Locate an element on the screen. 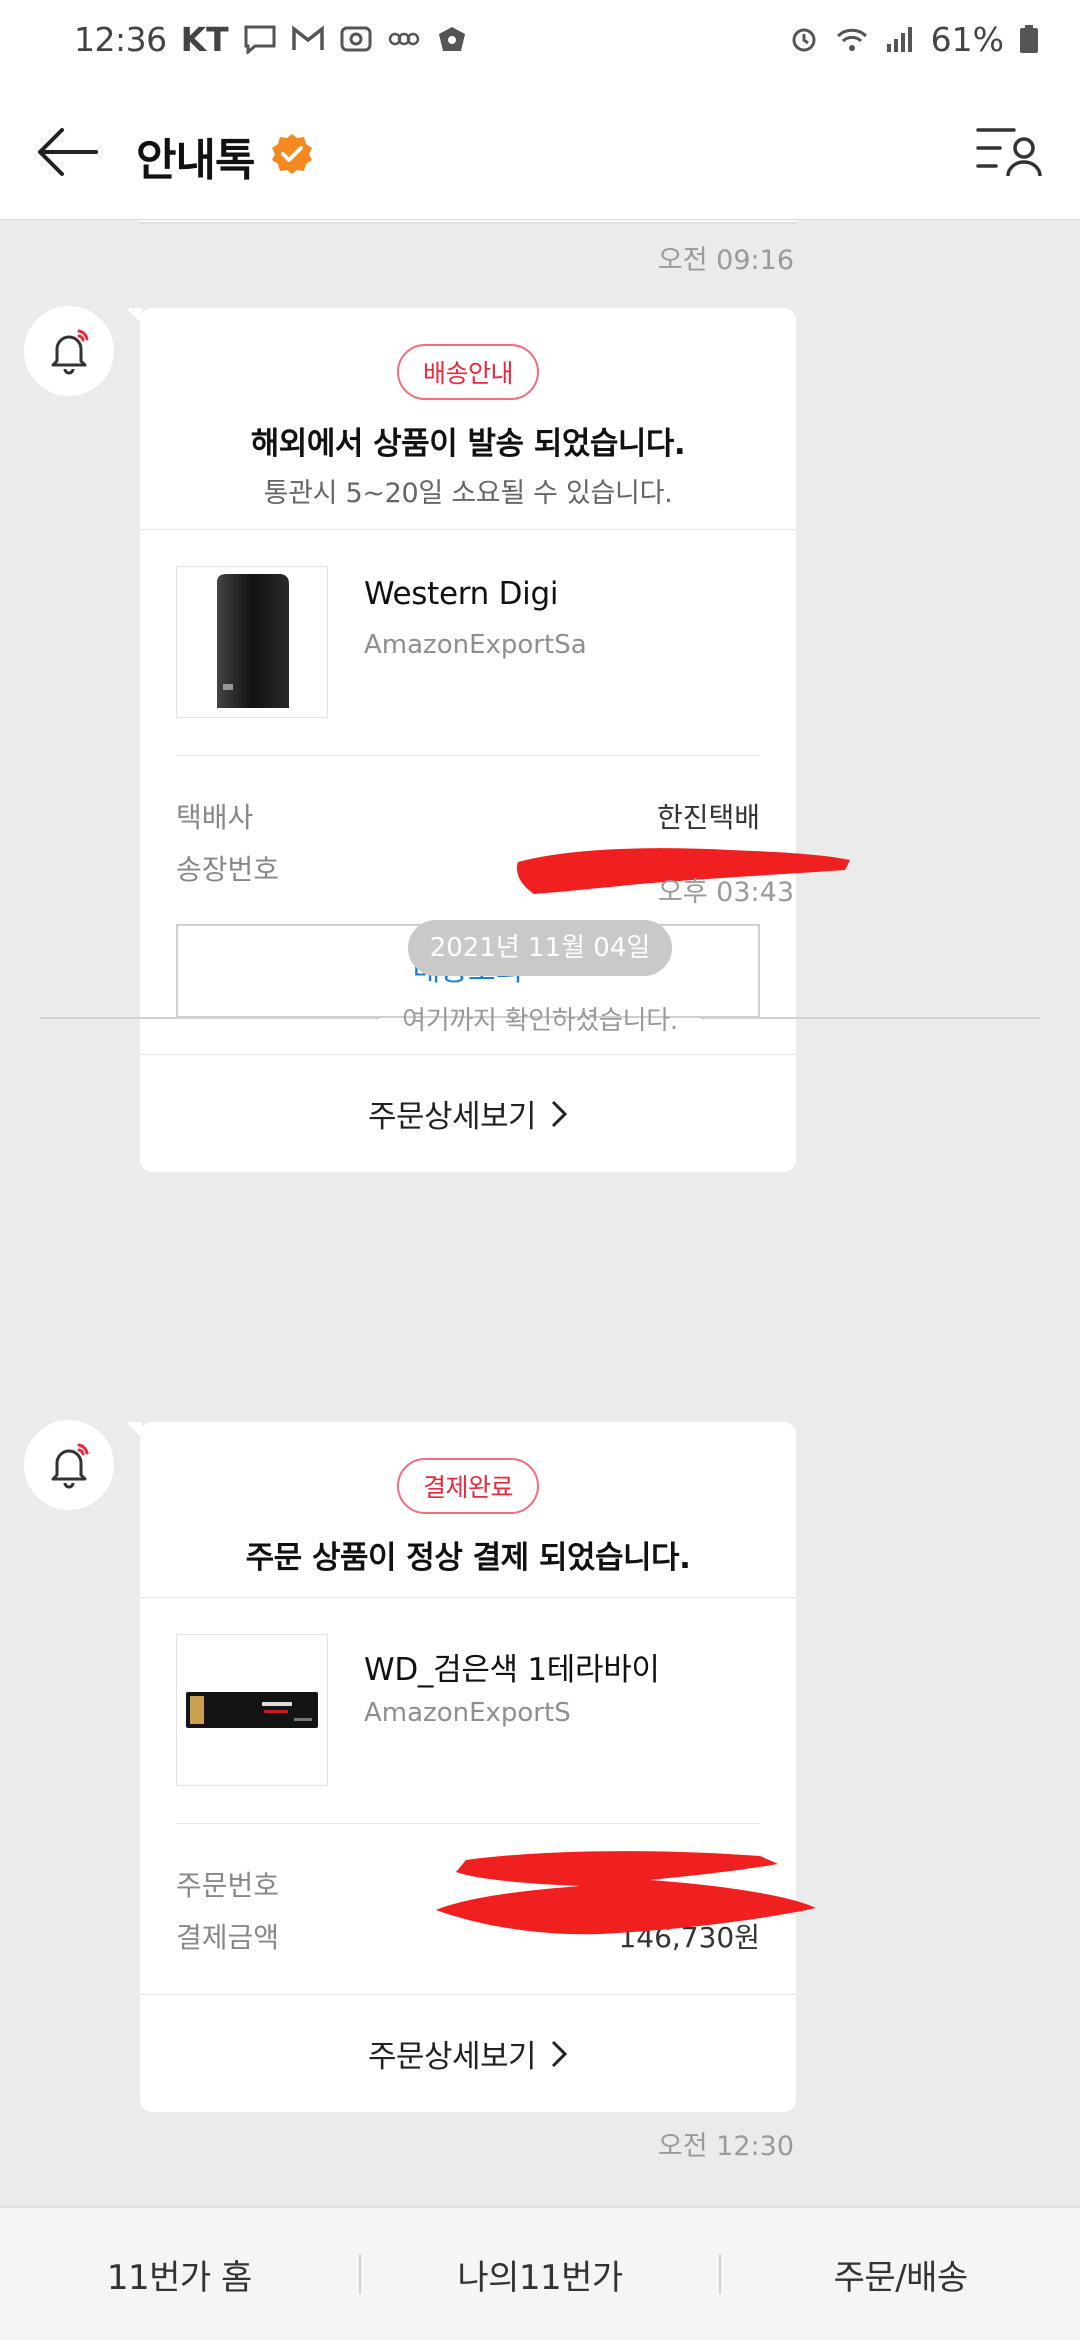 This screenshot has width=1080, height=2340. read-divider-text: 여기까지 확인하셨습니다. is located at coordinates (540, 1020).